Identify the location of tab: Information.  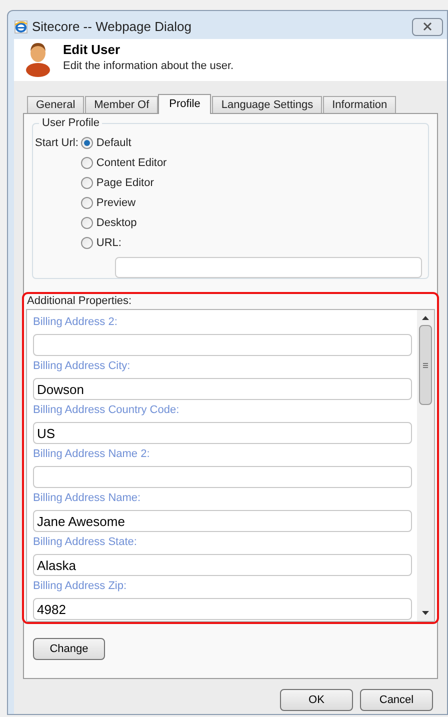
(359, 104).